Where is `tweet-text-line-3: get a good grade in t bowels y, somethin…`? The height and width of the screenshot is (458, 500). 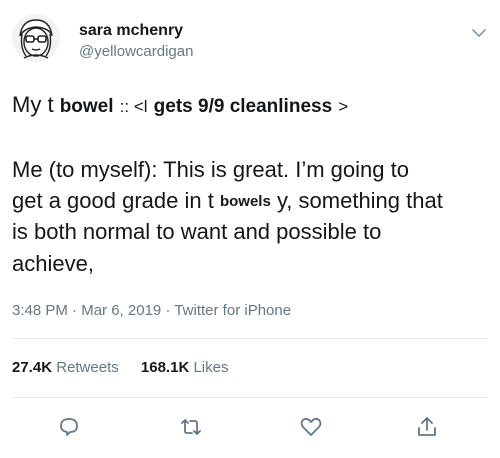
tweet-text-line-3: get a good grade in t bowels y, somethin… is located at coordinates (227, 201).